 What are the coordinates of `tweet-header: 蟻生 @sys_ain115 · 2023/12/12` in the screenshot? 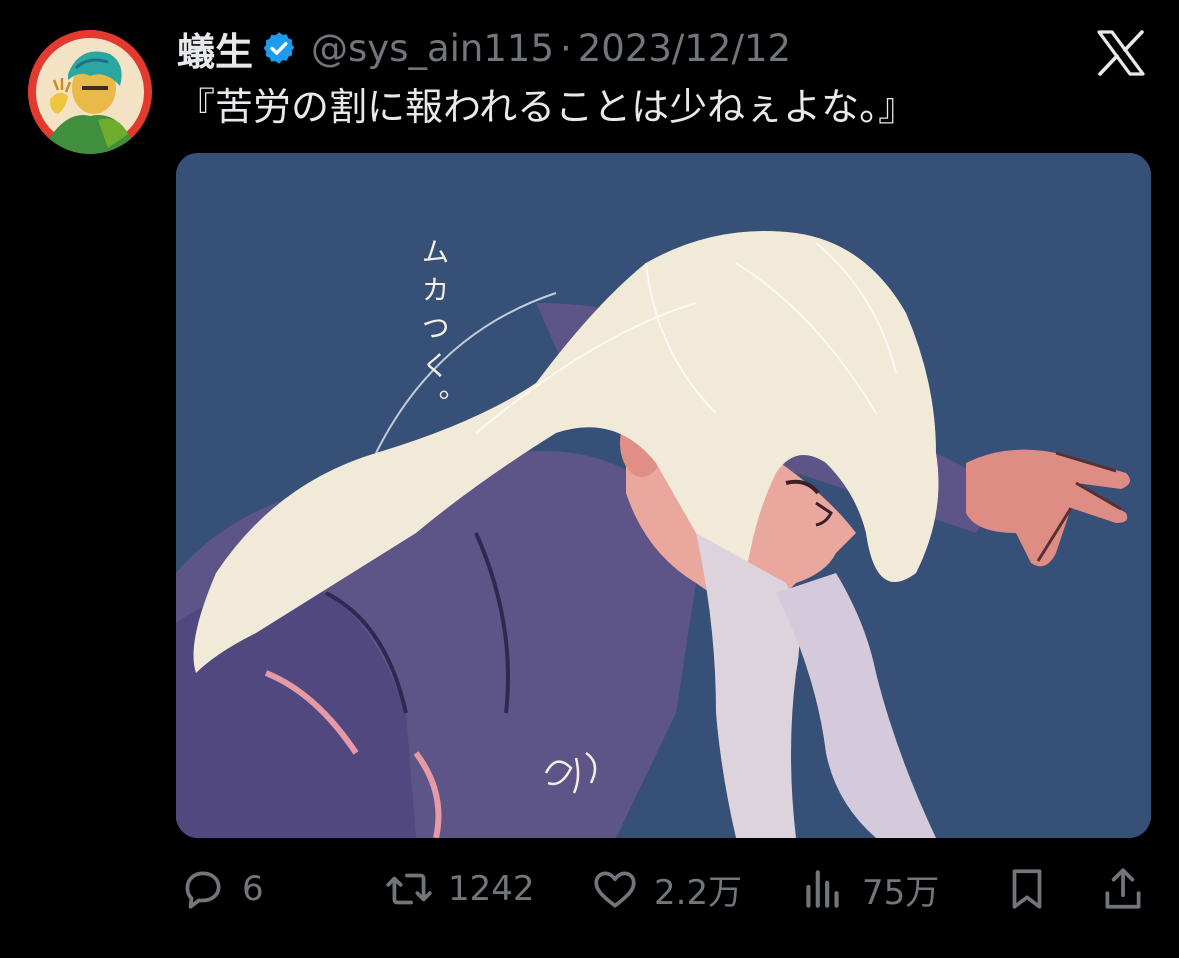 It's located at (484, 49).